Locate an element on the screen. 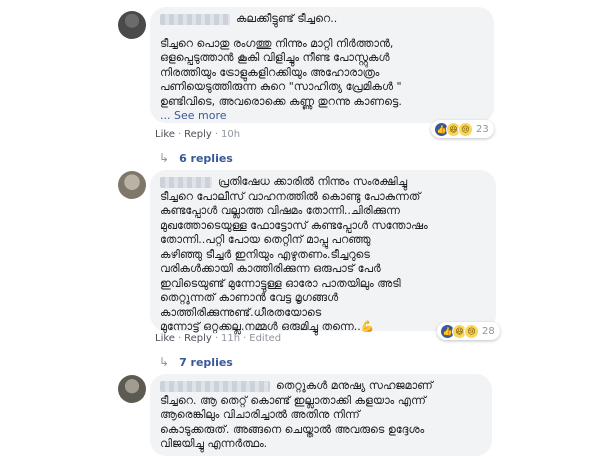 The height and width of the screenshot is (456, 600). comment-text-line: ആരെങ്കിലും വിചാരിച്ചാൽ അതിനു നിന്ന് is located at coordinates (260, 414).